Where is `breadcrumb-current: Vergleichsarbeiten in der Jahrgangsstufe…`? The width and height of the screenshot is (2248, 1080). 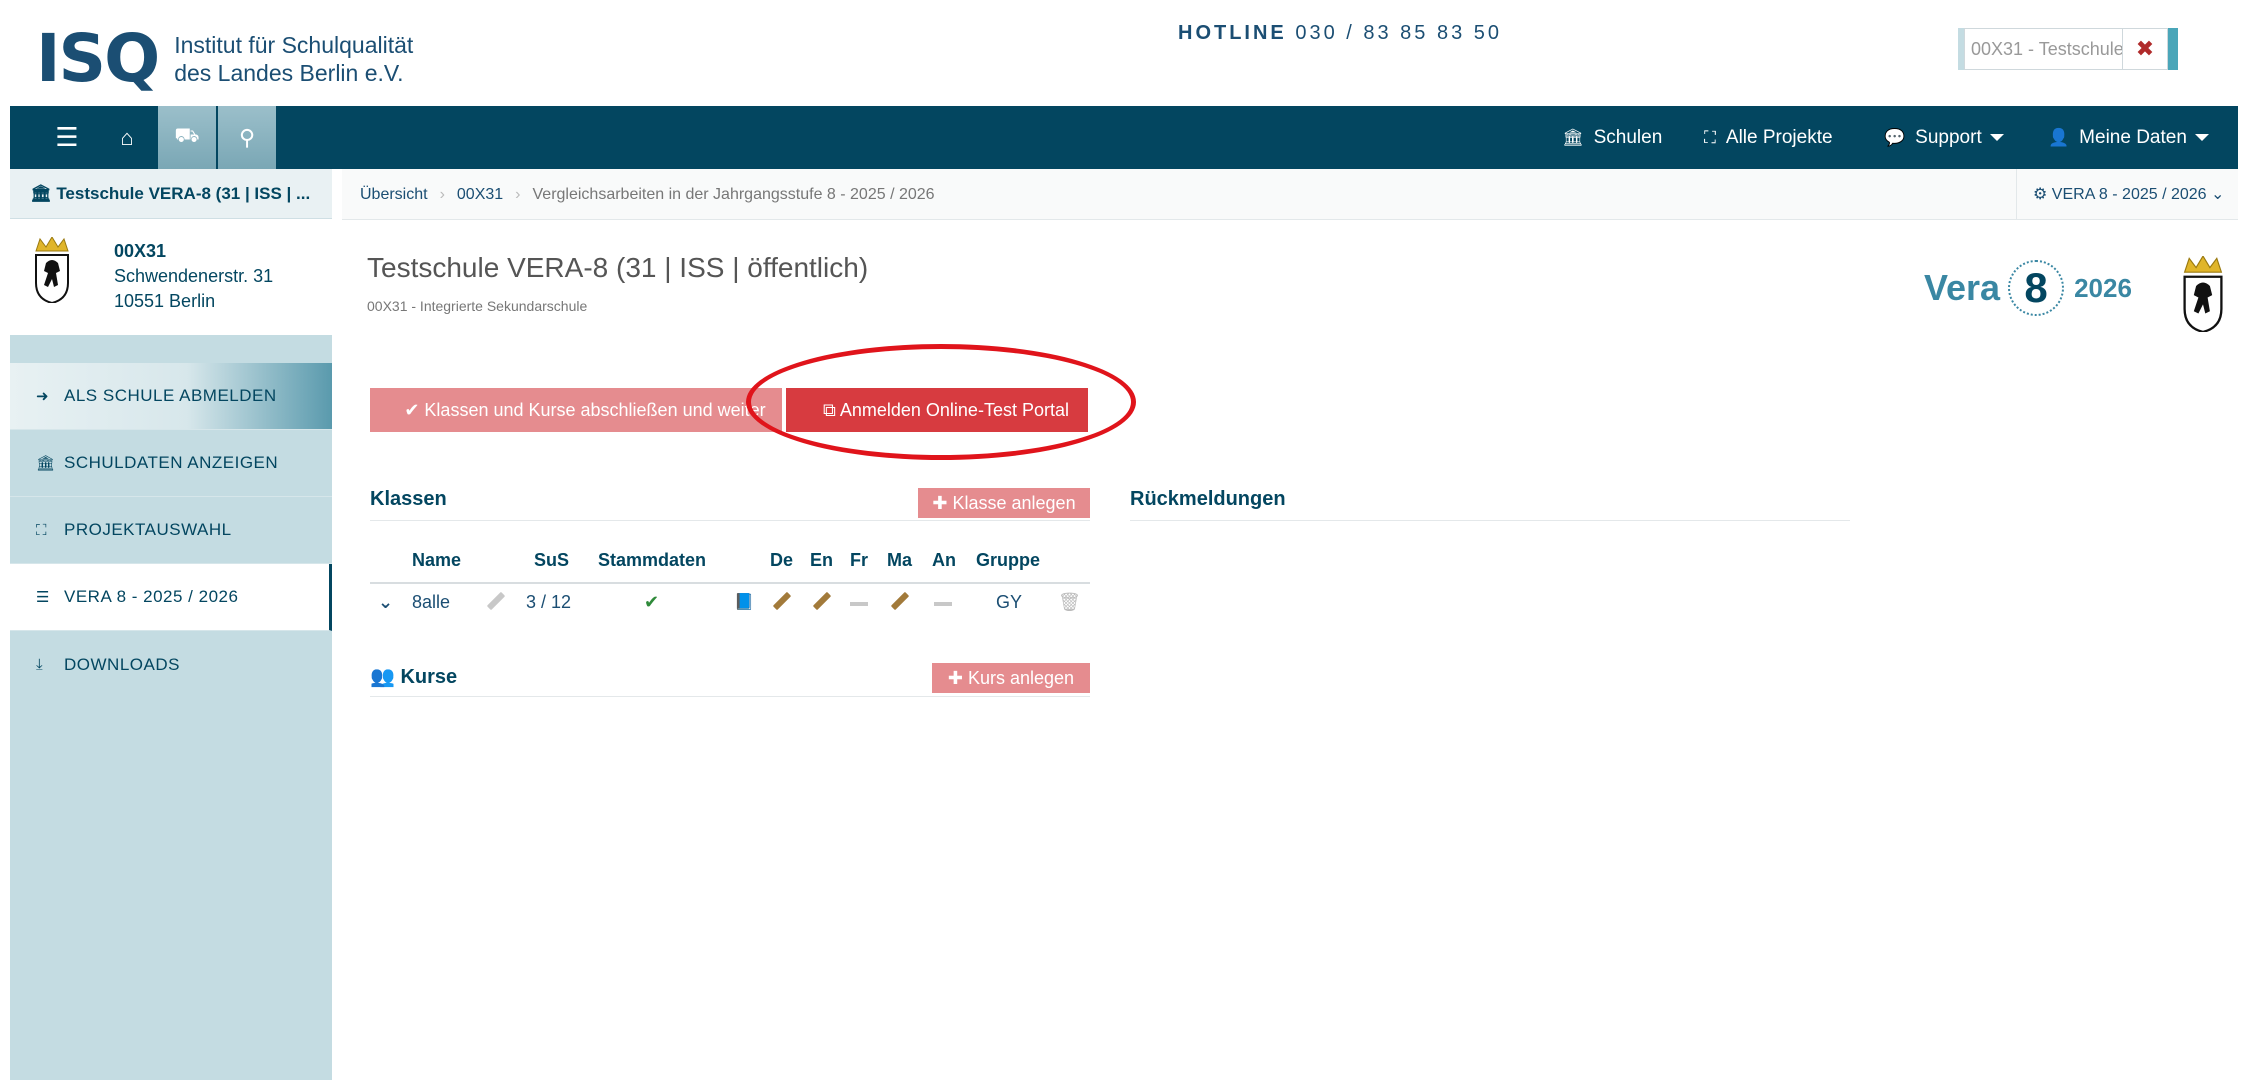 breadcrumb-current: Vergleichsarbeiten in der Jahrgangsstufe… is located at coordinates (733, 194).